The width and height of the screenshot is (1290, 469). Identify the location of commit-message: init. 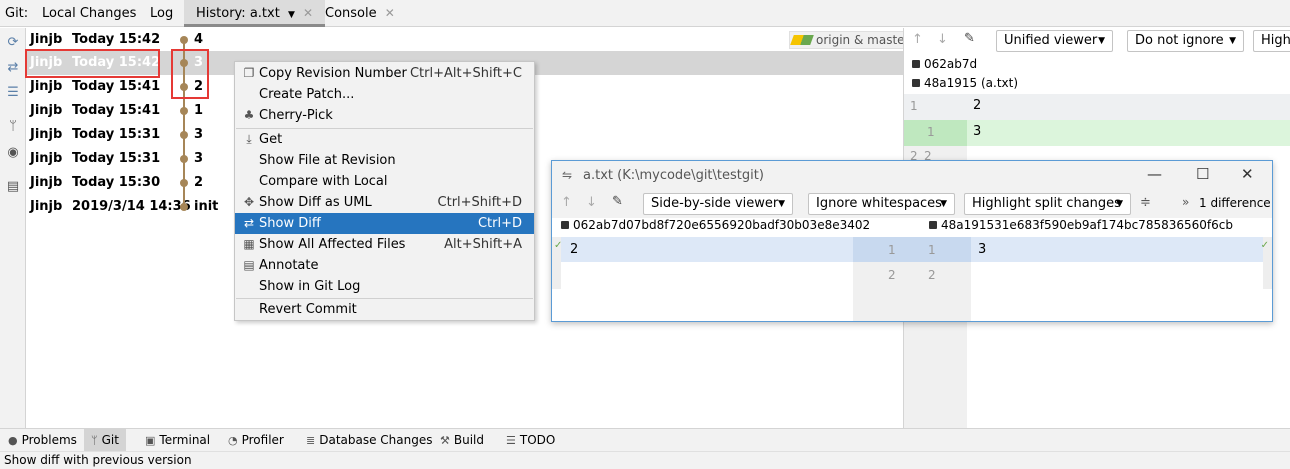
(206, 206).